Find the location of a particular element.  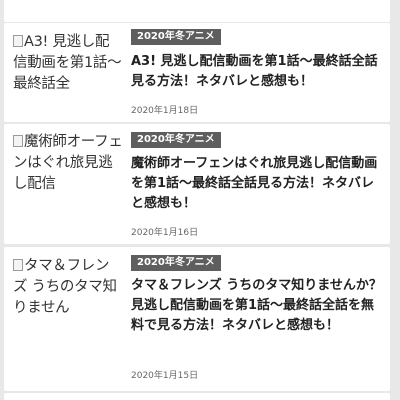

article-card-partial-bottom is located at coordinates (197, 396).